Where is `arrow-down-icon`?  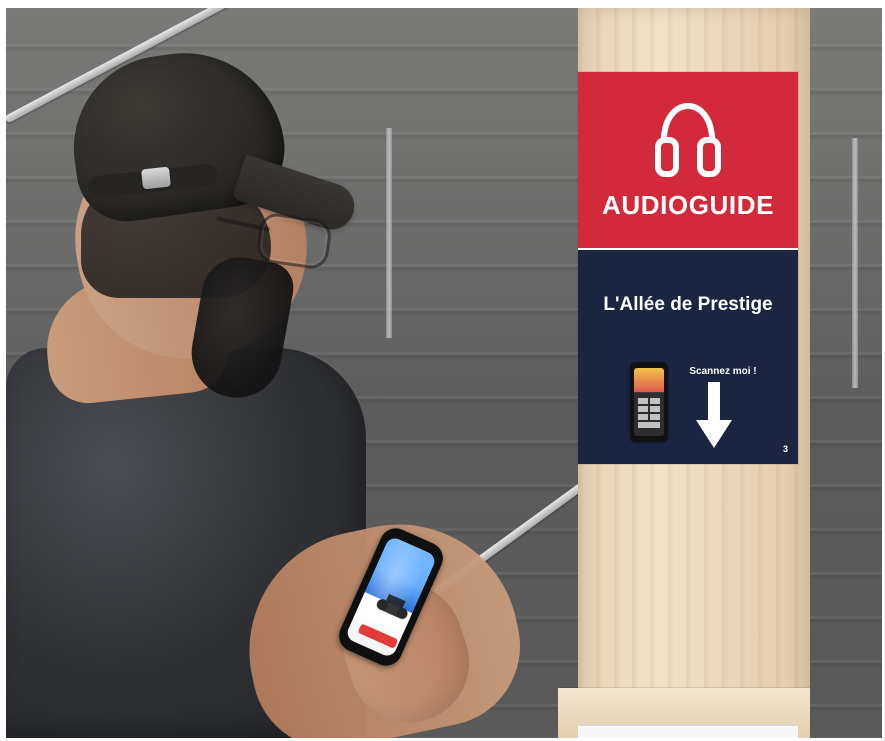
arrow-down-icon is located at coordinates (714, 417).